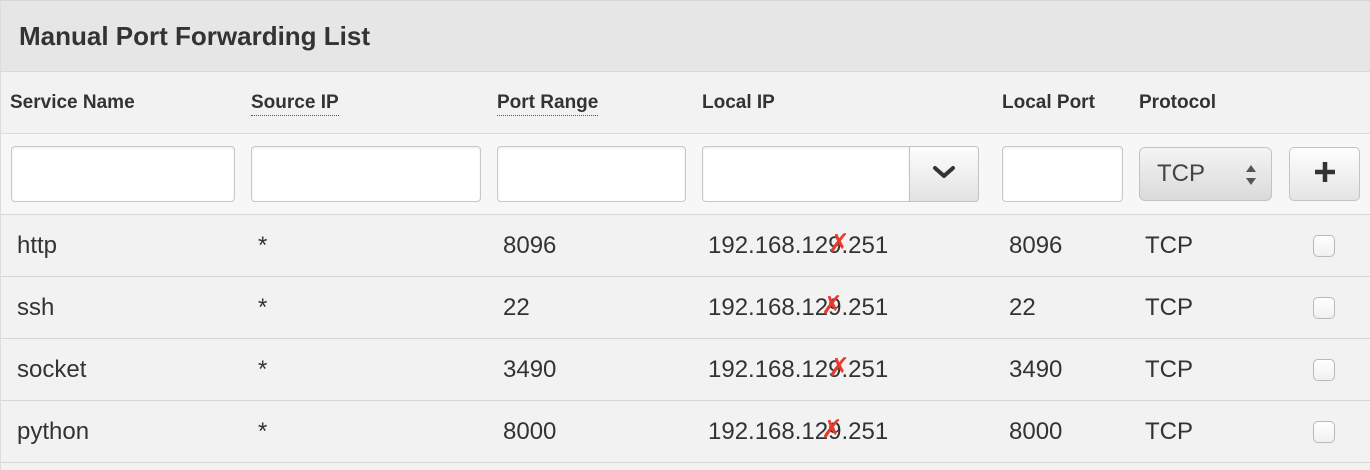 The width and height of the screenshot is (1370, 470). I want to click on column-header-source-ip: Source IP, so click(295, 104).